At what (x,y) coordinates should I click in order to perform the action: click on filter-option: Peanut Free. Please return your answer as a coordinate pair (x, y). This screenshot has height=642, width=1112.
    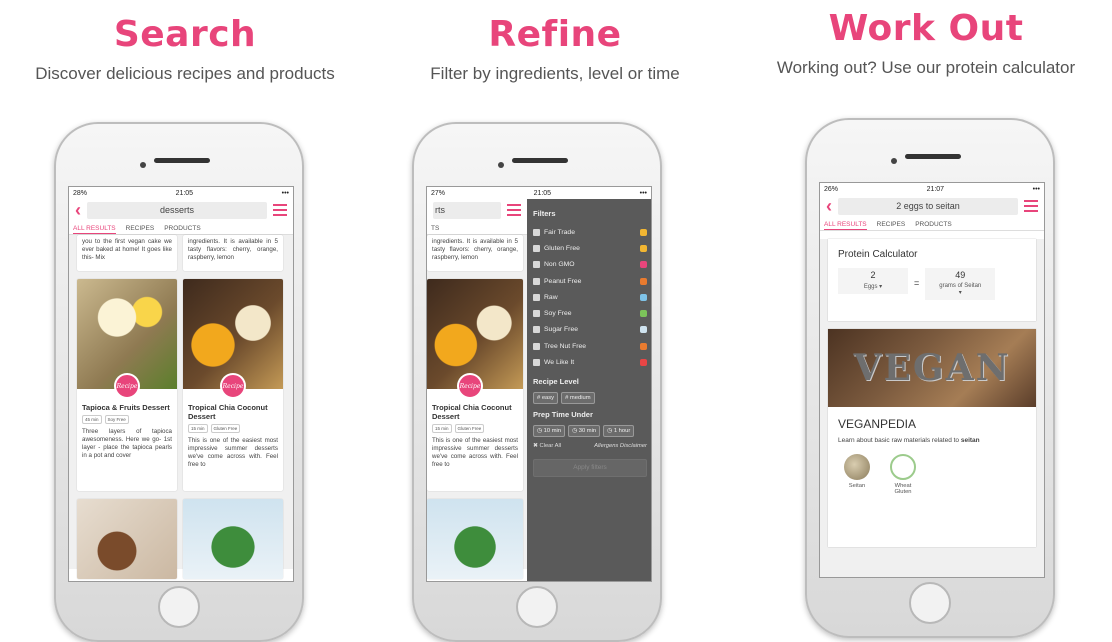
    Looking at the image, I should click on (590, 281).